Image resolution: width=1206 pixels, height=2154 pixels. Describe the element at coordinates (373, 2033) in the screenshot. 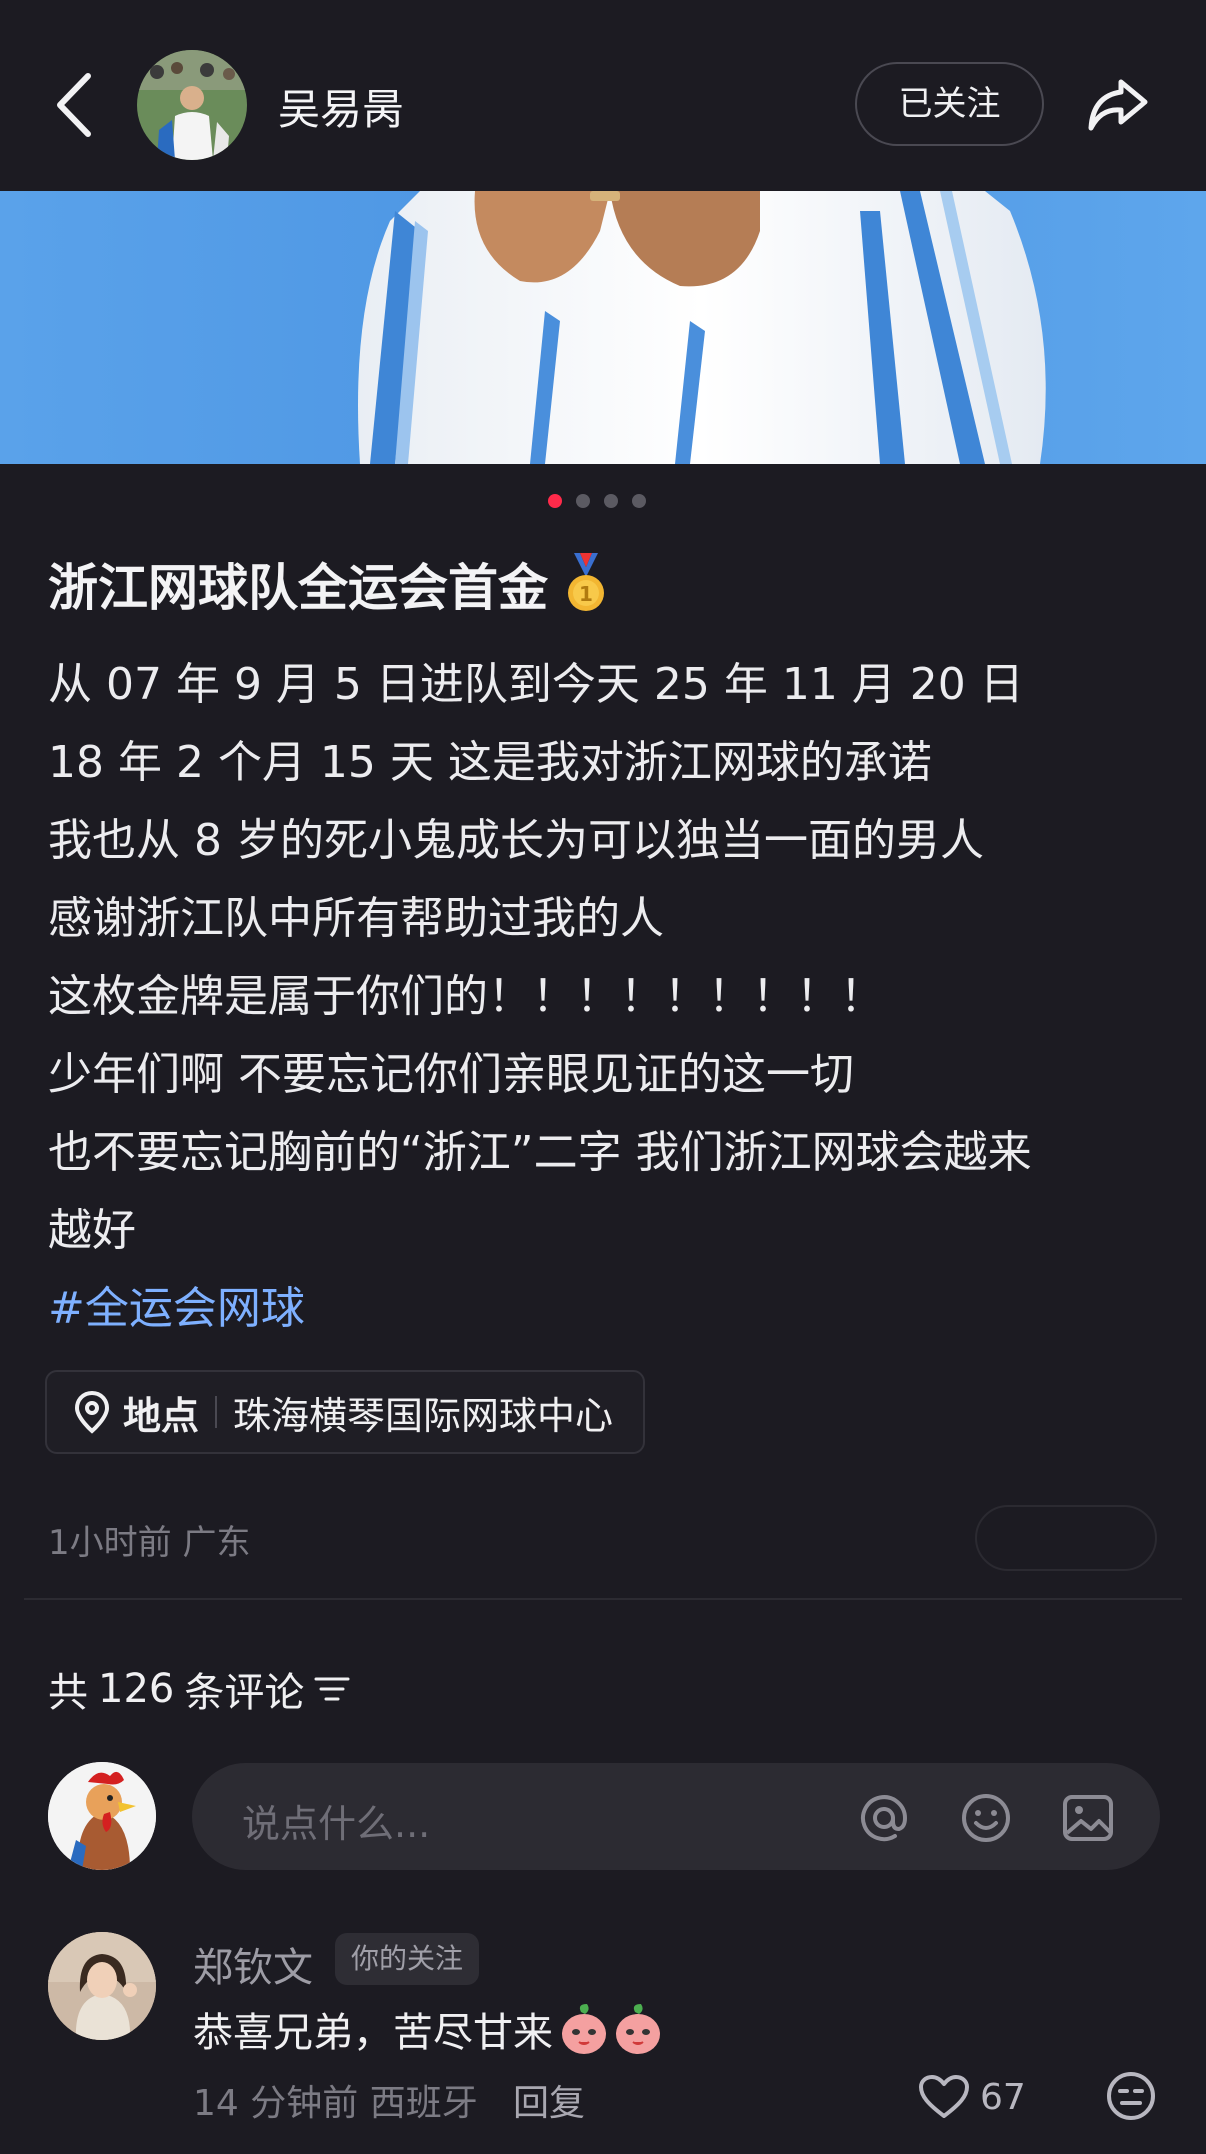

I see `comment-text-content: 恭喜兄弟，苦尽甘来` at that location.